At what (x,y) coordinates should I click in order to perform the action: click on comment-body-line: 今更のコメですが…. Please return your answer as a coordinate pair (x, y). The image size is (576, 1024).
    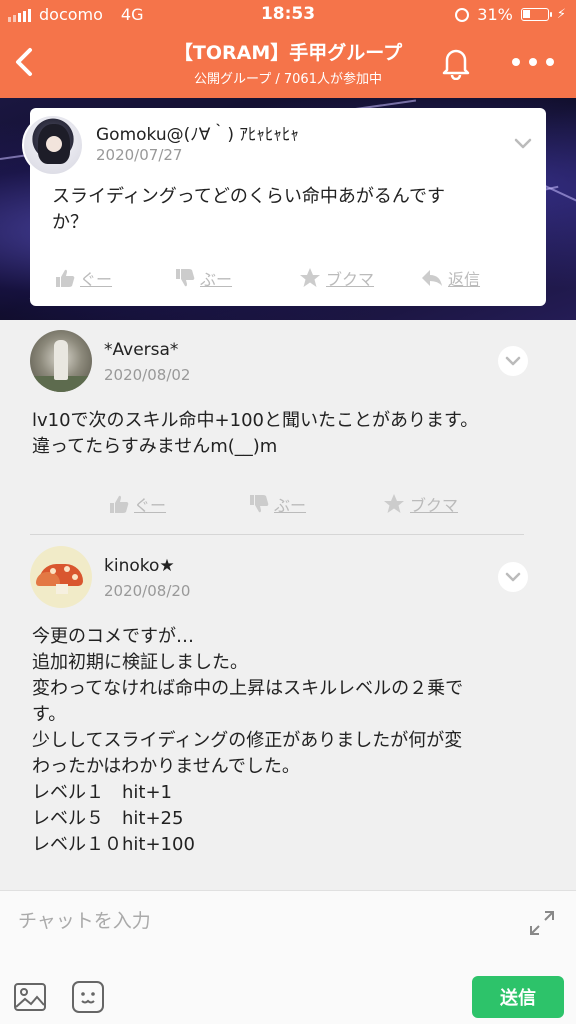
    Looking at the image, I should click on (113, 636).